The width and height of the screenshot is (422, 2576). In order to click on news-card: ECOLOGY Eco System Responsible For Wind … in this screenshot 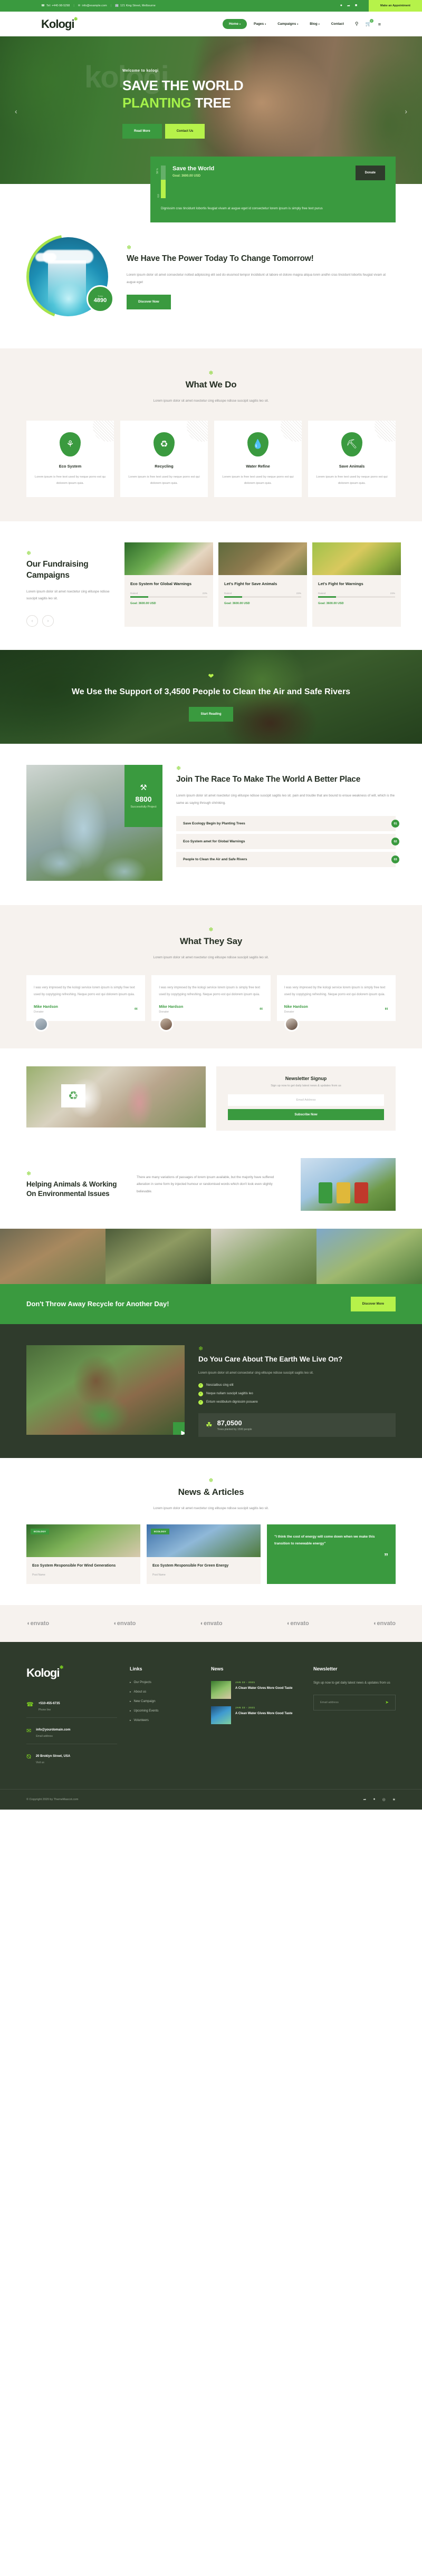, I will do `click(83, 1554)`.